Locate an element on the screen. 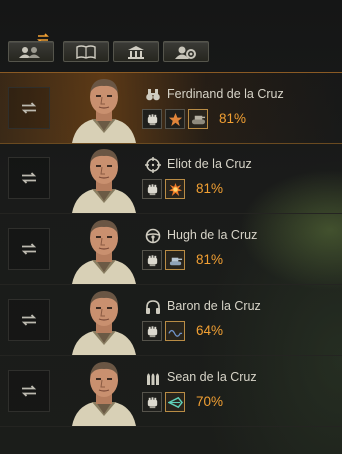  skill-progress-percent: 64% is located at coordinates (210, 330).